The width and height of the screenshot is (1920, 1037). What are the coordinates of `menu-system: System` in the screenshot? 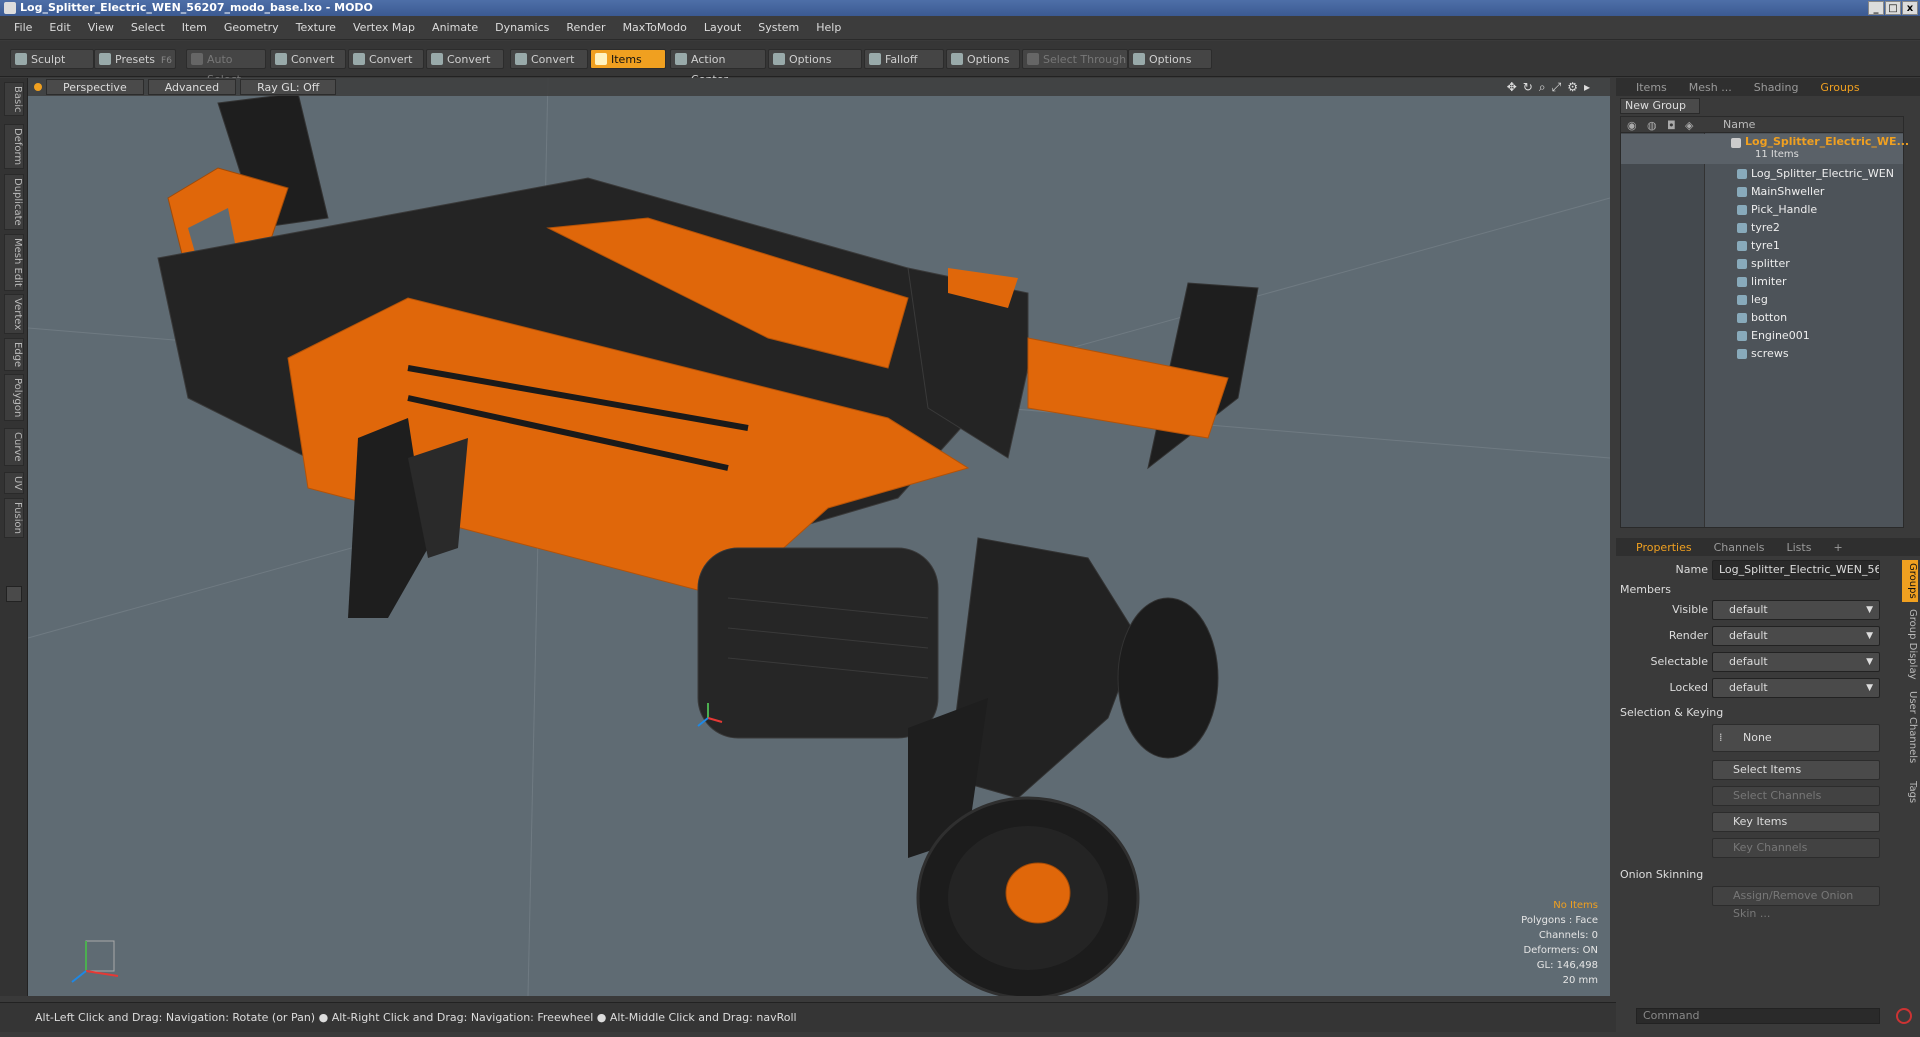 It's located at (778, 27).